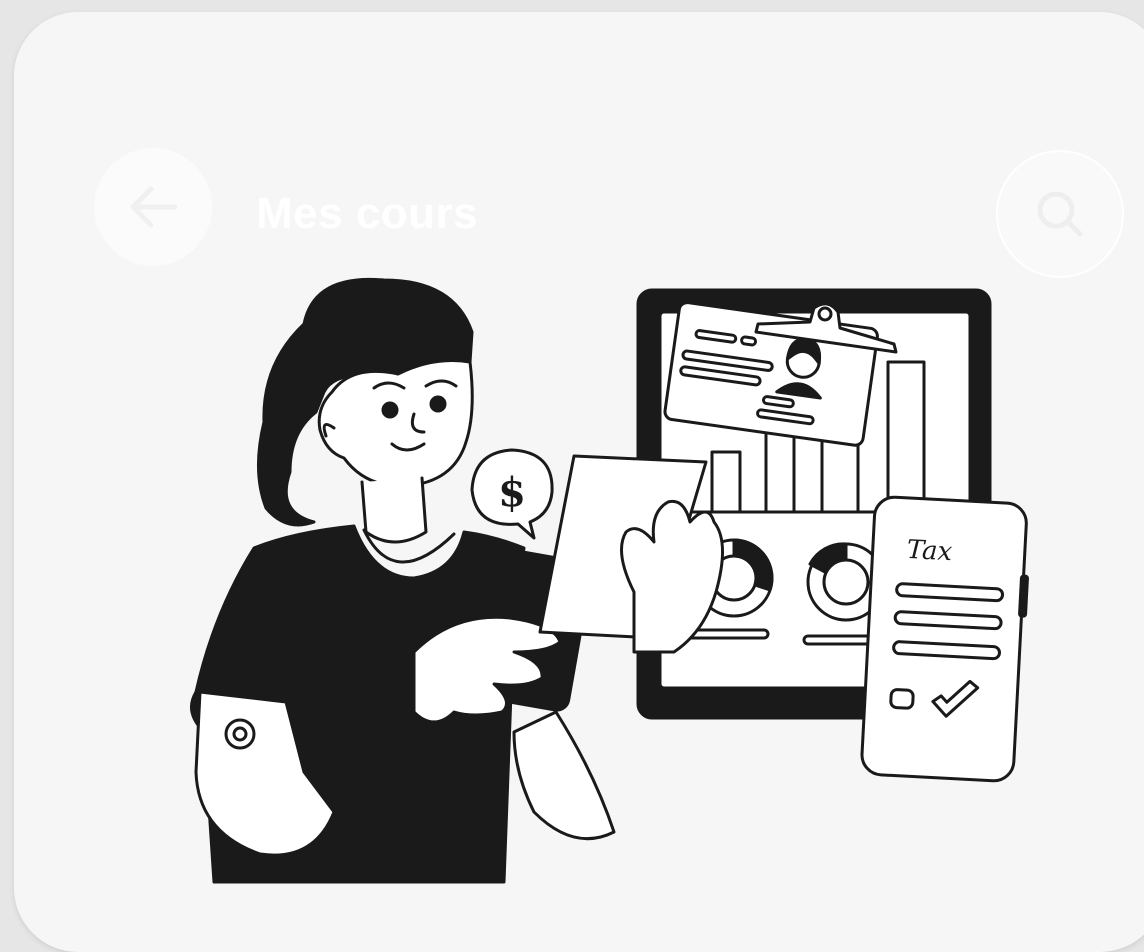  Describe the element at coordinates (512, 492) in the screenshot. I see `dollar-symbol: $` at that location.